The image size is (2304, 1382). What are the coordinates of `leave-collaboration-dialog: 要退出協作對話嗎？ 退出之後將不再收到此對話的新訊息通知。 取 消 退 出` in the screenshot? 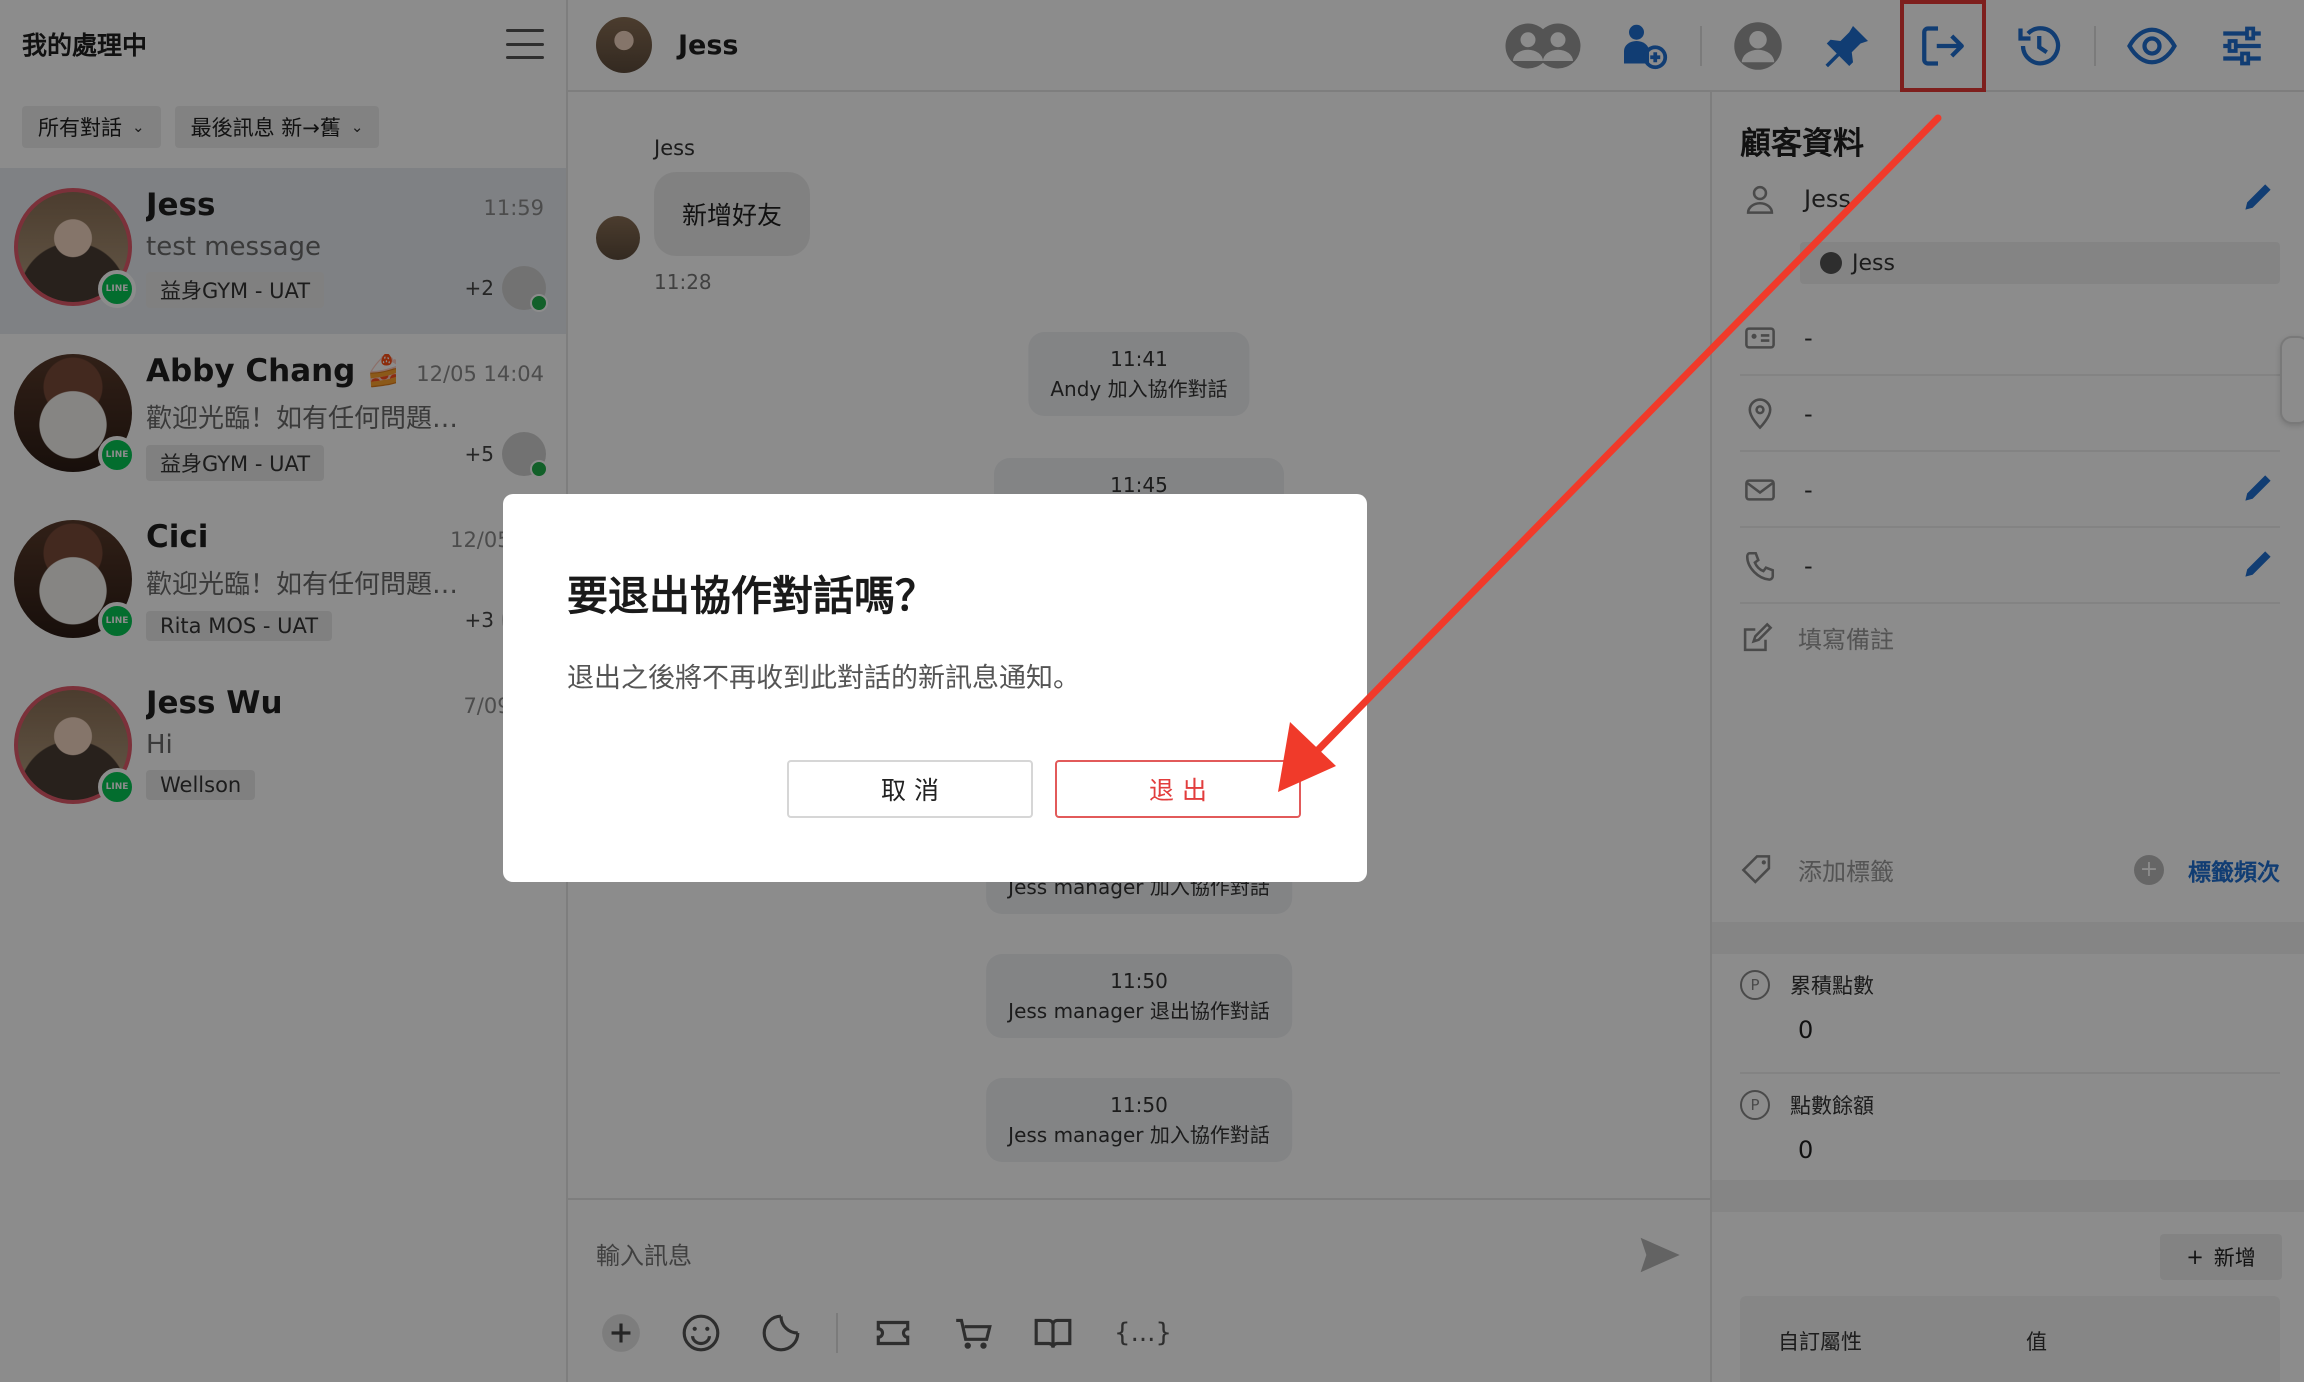 It's located at (935, 688).